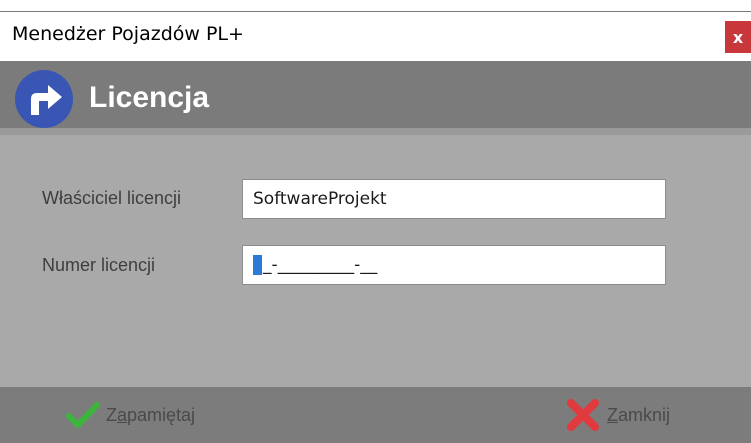 The image size is (751, 443). What do you see at coordinates (454, 265) in the screenshot?
I see `license-number-input: _-_________-__` at bounding box center [454, 265].